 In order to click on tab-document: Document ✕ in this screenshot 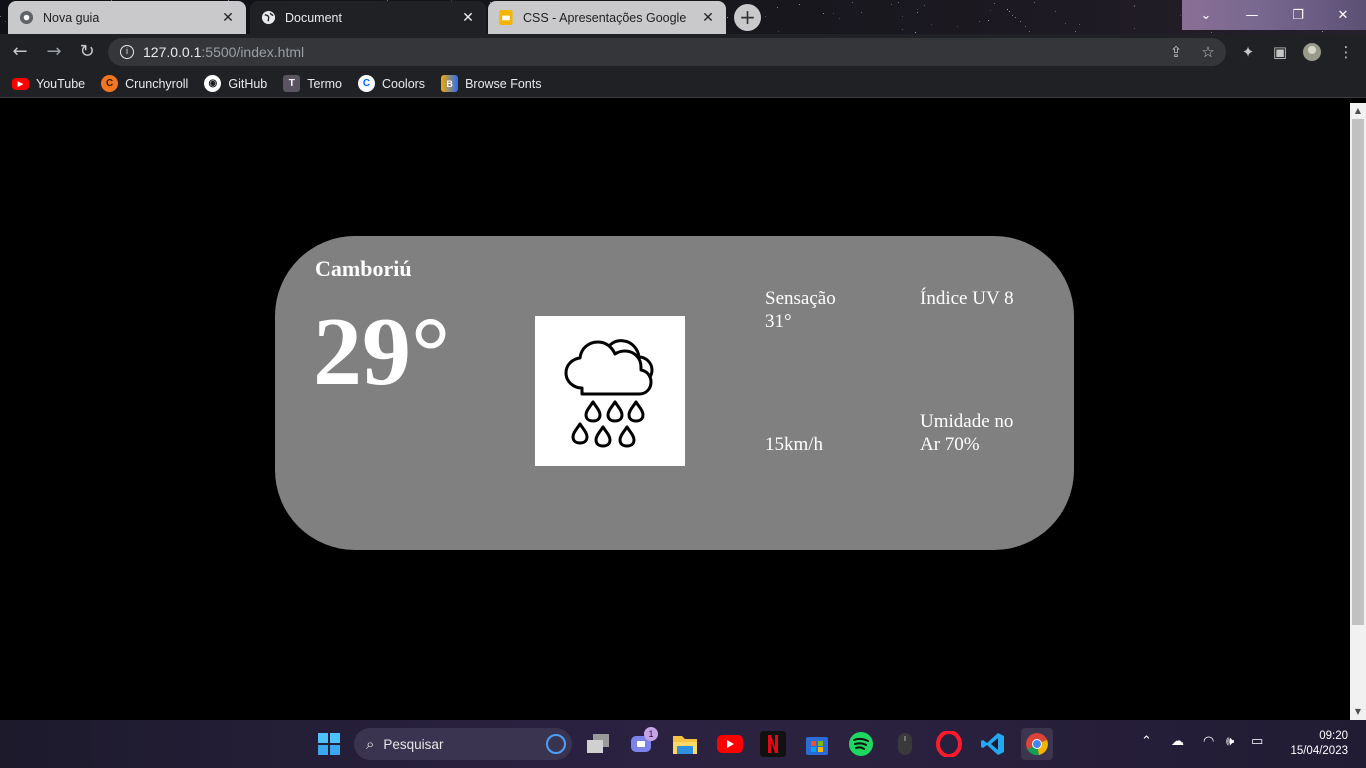, I will do `click(368, 17)`.